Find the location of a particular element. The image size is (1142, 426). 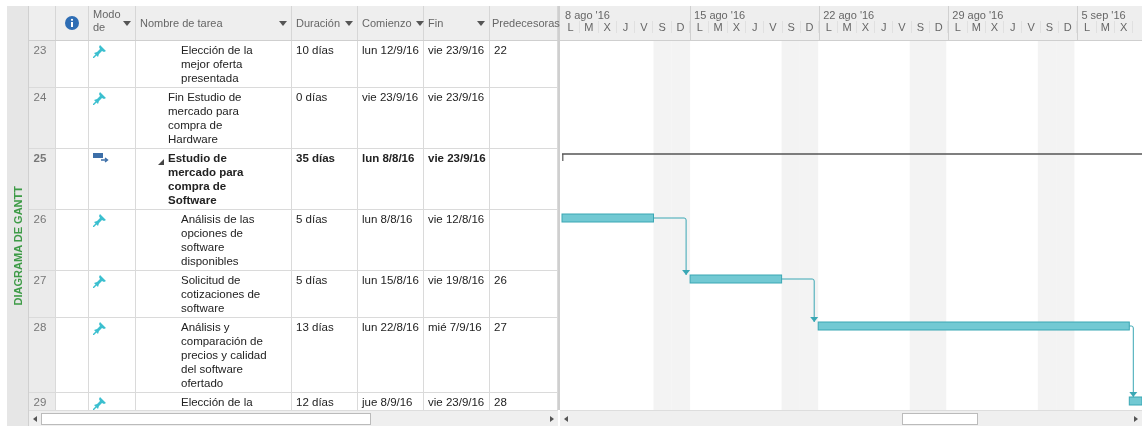

row-number: 26 is located at coordinates (42, 240).